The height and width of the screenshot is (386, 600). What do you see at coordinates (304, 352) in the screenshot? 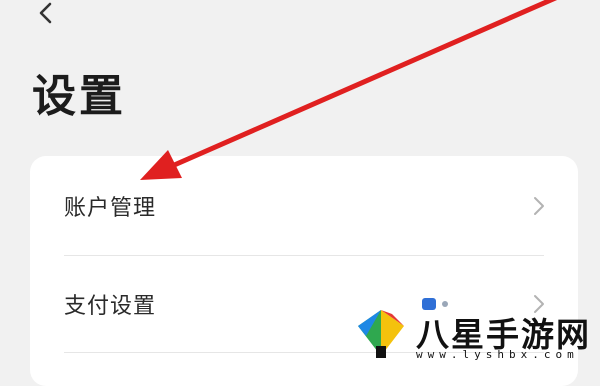
I see `divider` at bounding box center [304, 352].